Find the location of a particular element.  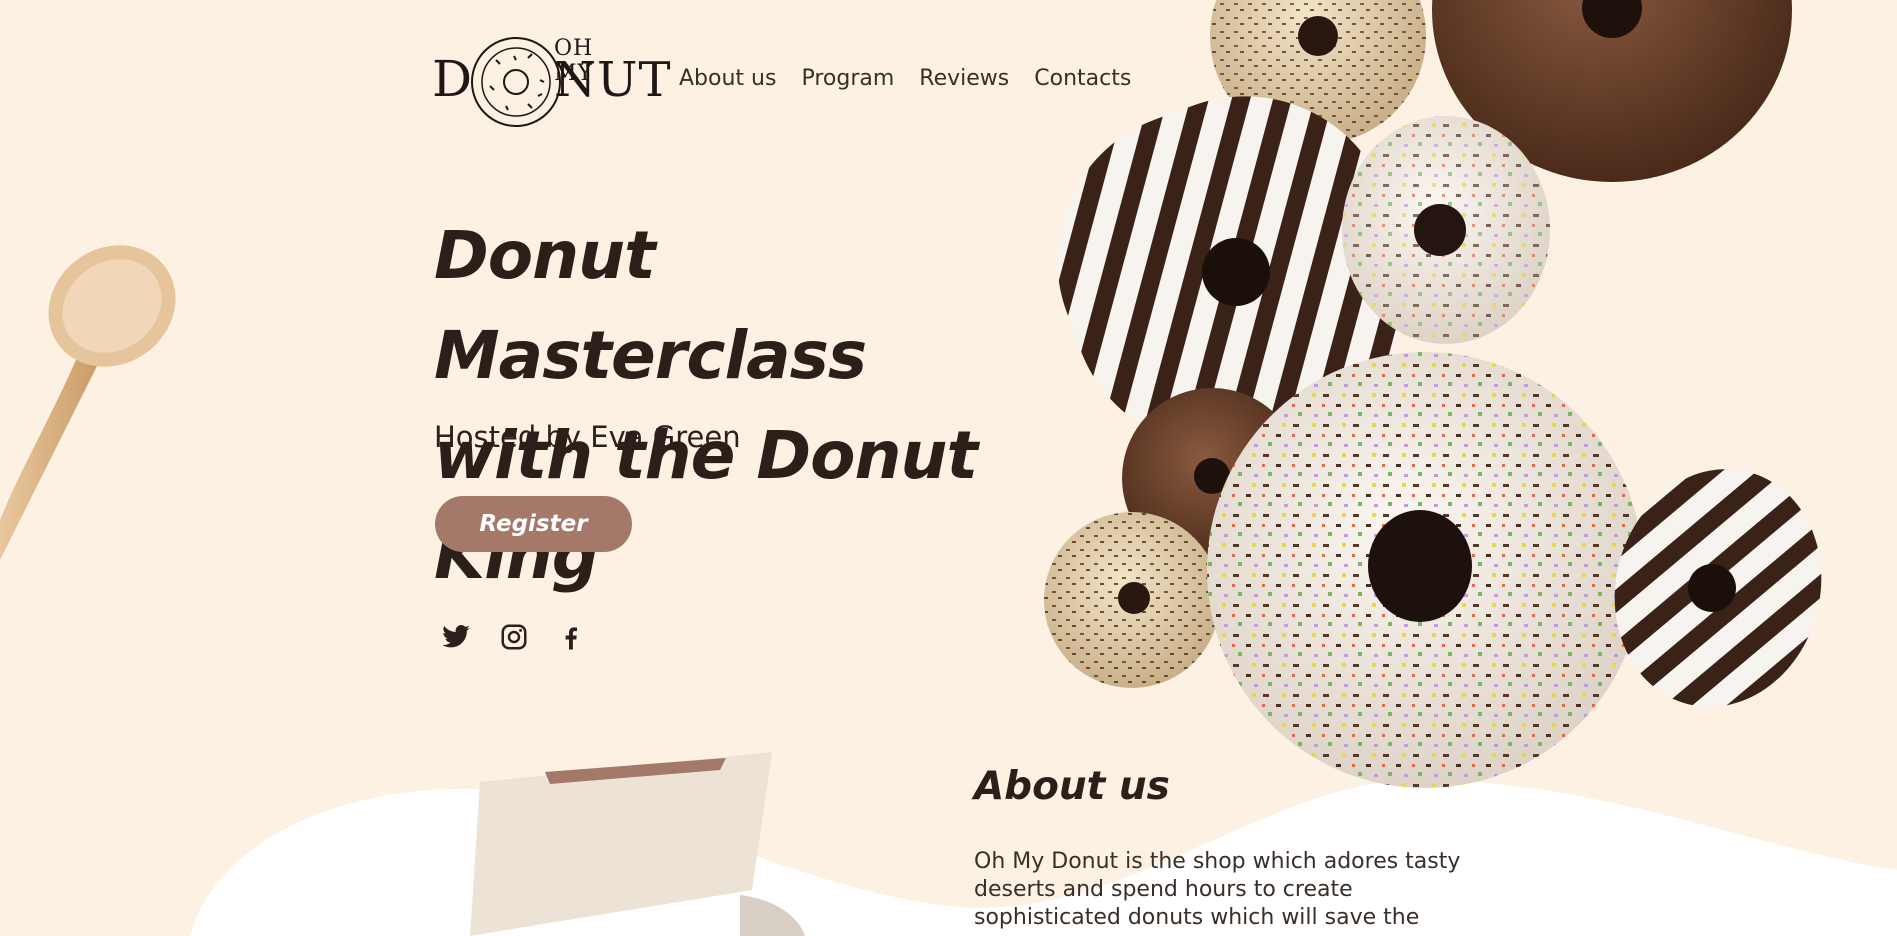

donut-ring-icon is located at coordinates (516, 82).